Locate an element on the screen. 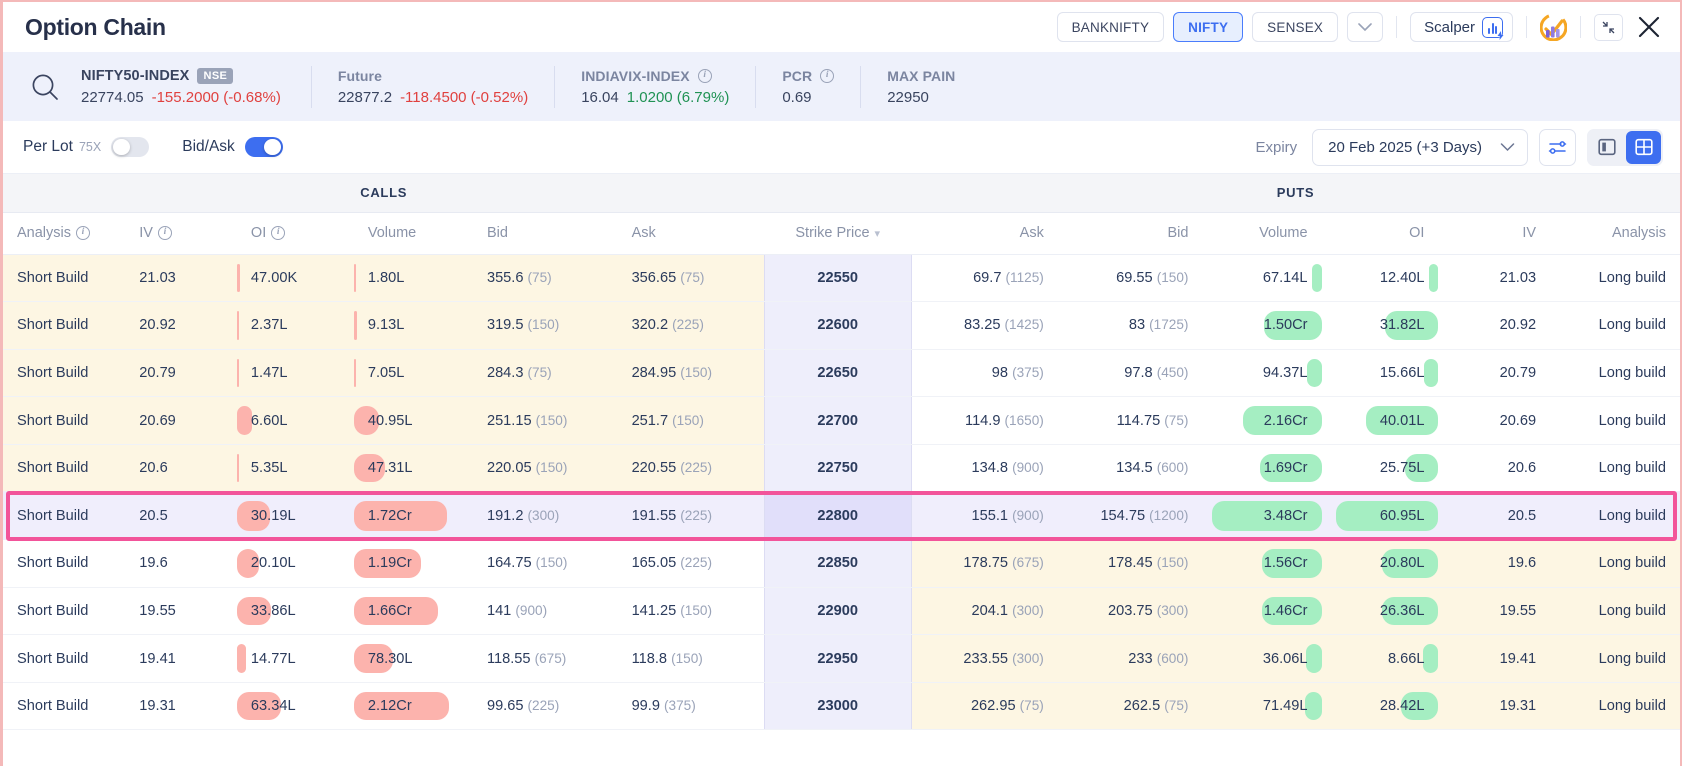  more-indices-dropdown is located at coordinates (1365, 27).